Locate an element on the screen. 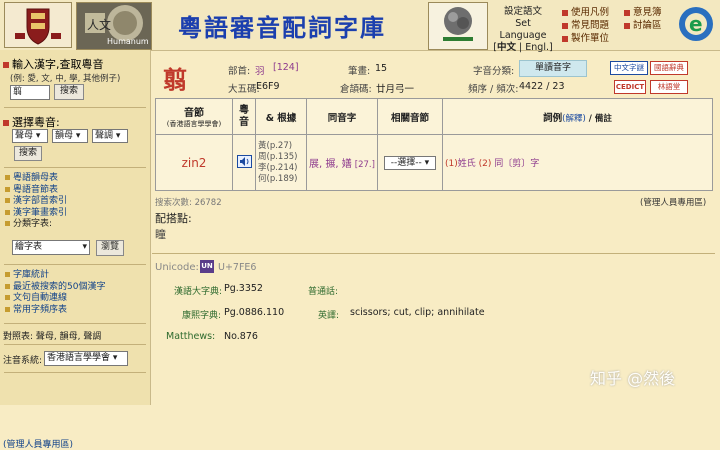 The image size is (720, 450). humanum-logo: 人文 Humanum is located at coordinates (114, 26).